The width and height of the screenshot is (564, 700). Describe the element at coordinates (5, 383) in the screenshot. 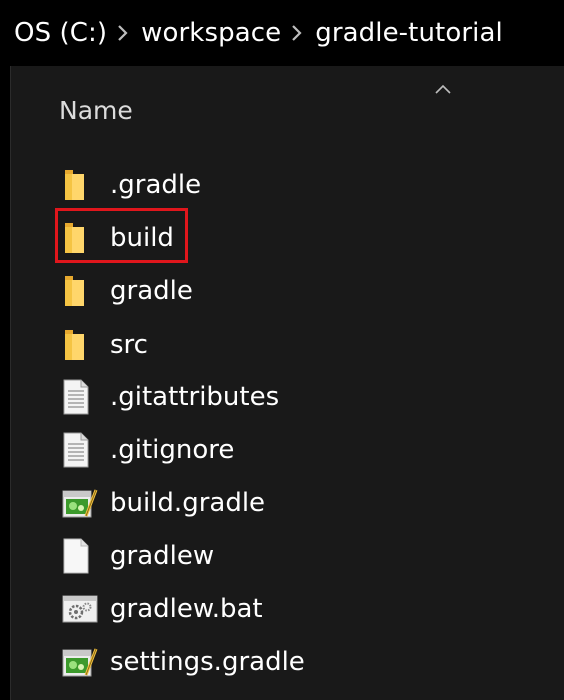

I see `navigation-pane-edge` at that location.